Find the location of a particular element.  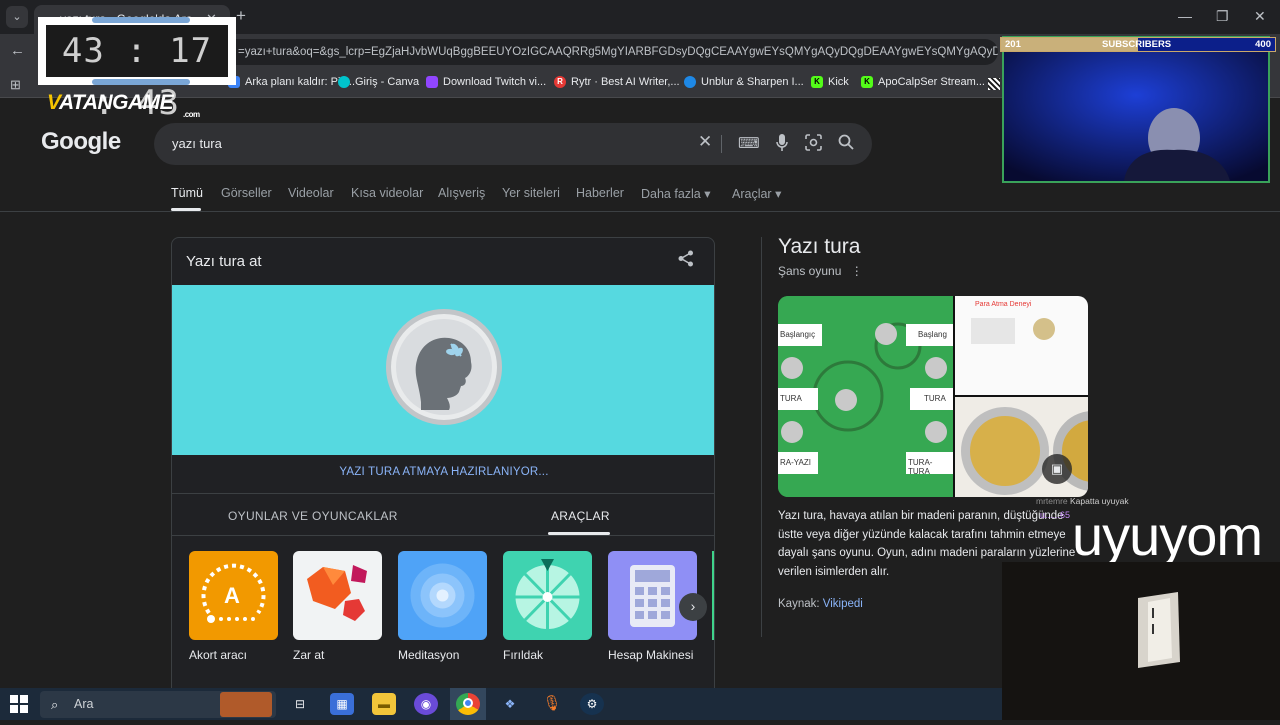

header-divider is located at coordinates (640, 211).